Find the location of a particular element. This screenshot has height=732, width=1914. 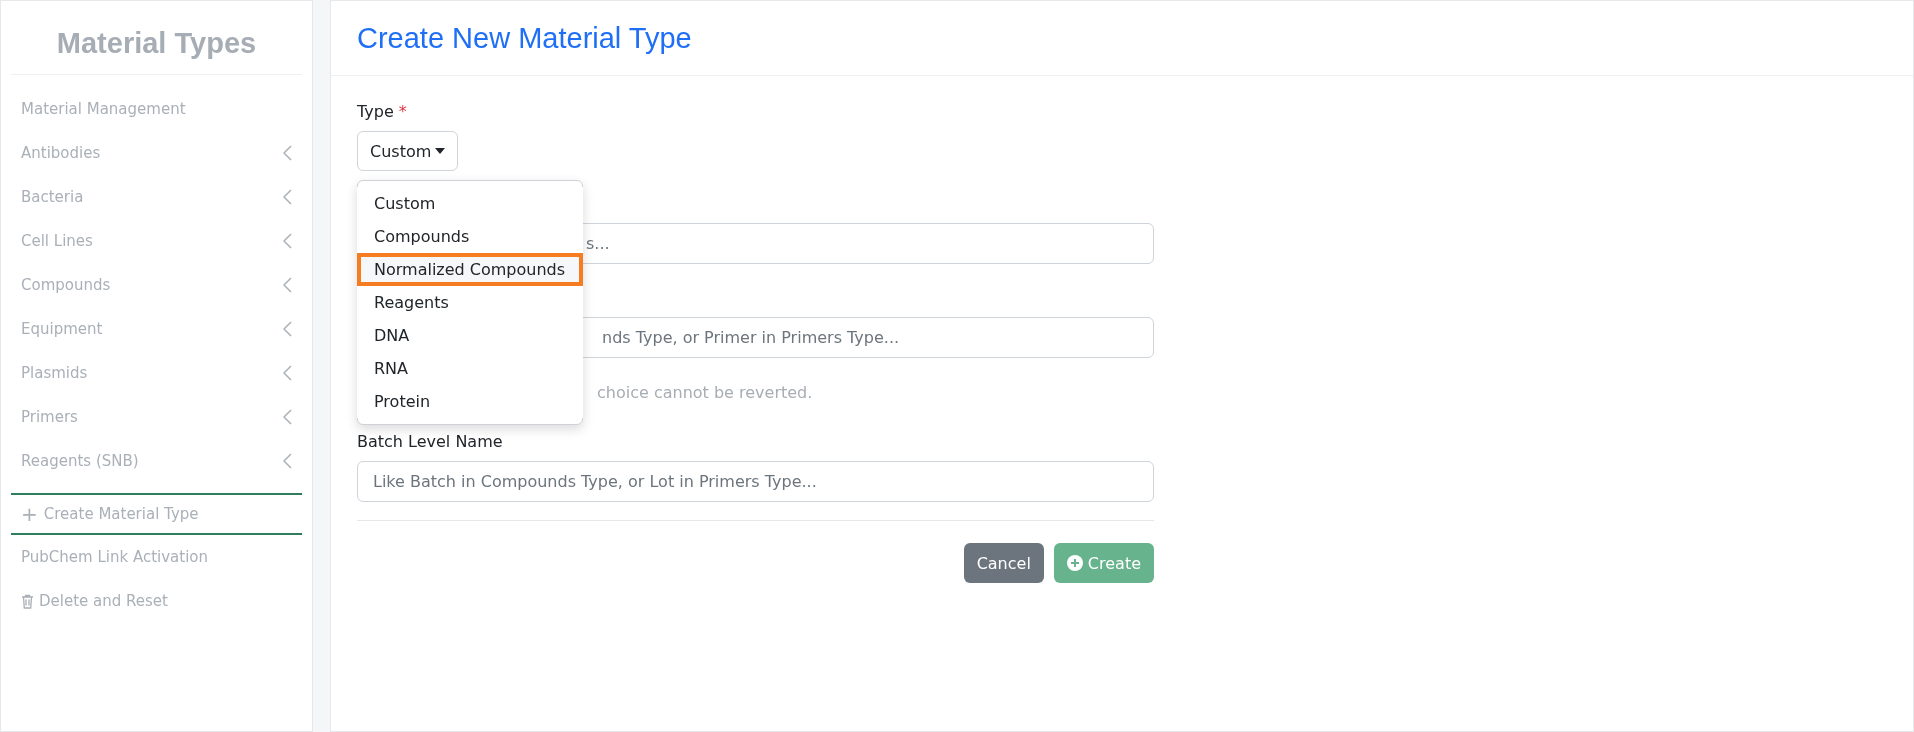

sidebar-item: Equipment is located at coordinates (156, 329).